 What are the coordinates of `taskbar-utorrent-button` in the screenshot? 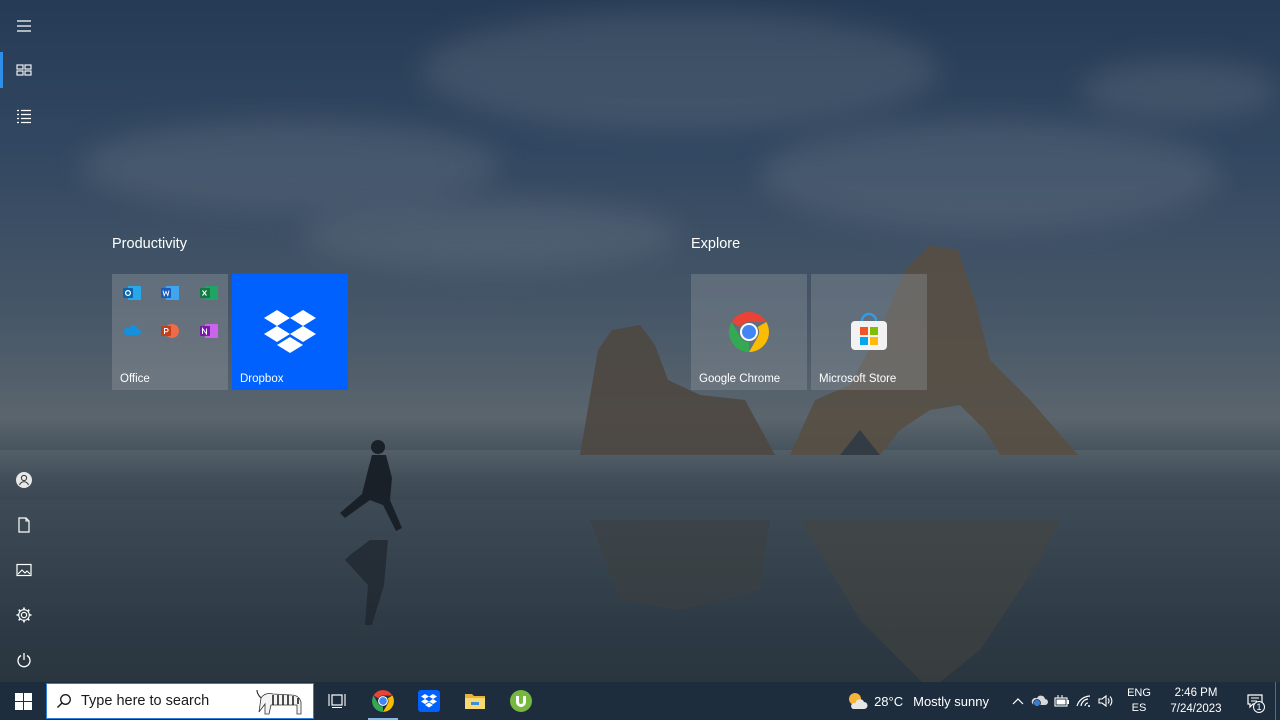 It's located at (521, 701).